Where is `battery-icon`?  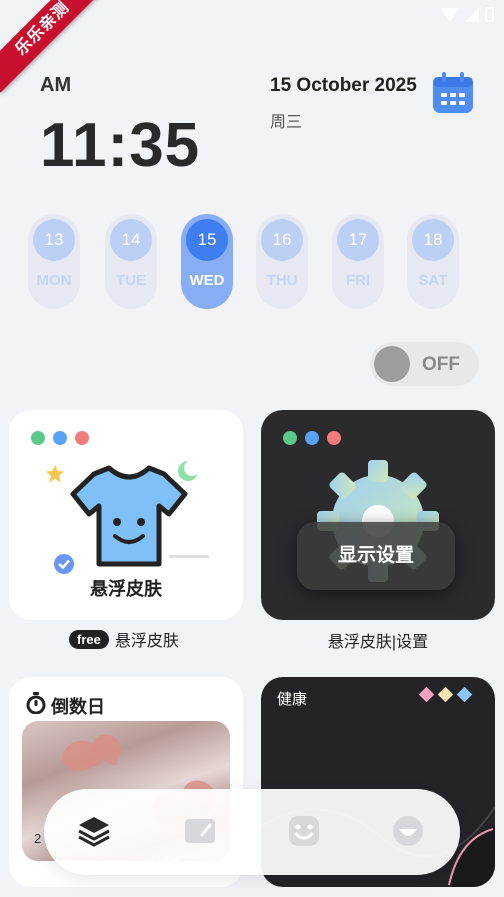
battery-icon is located at coordinates (489, 14).